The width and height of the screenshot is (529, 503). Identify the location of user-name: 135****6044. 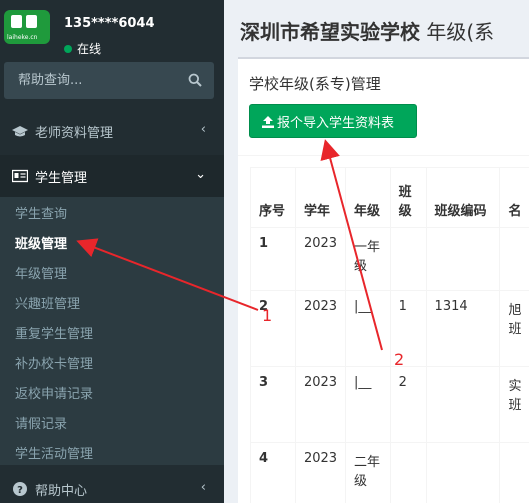
(109, 23).